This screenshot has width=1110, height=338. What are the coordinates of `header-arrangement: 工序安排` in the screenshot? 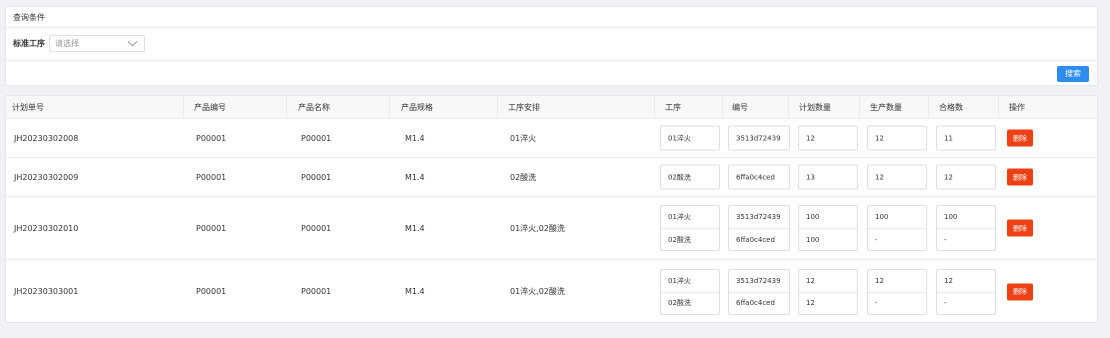 It's located at (572, 107).